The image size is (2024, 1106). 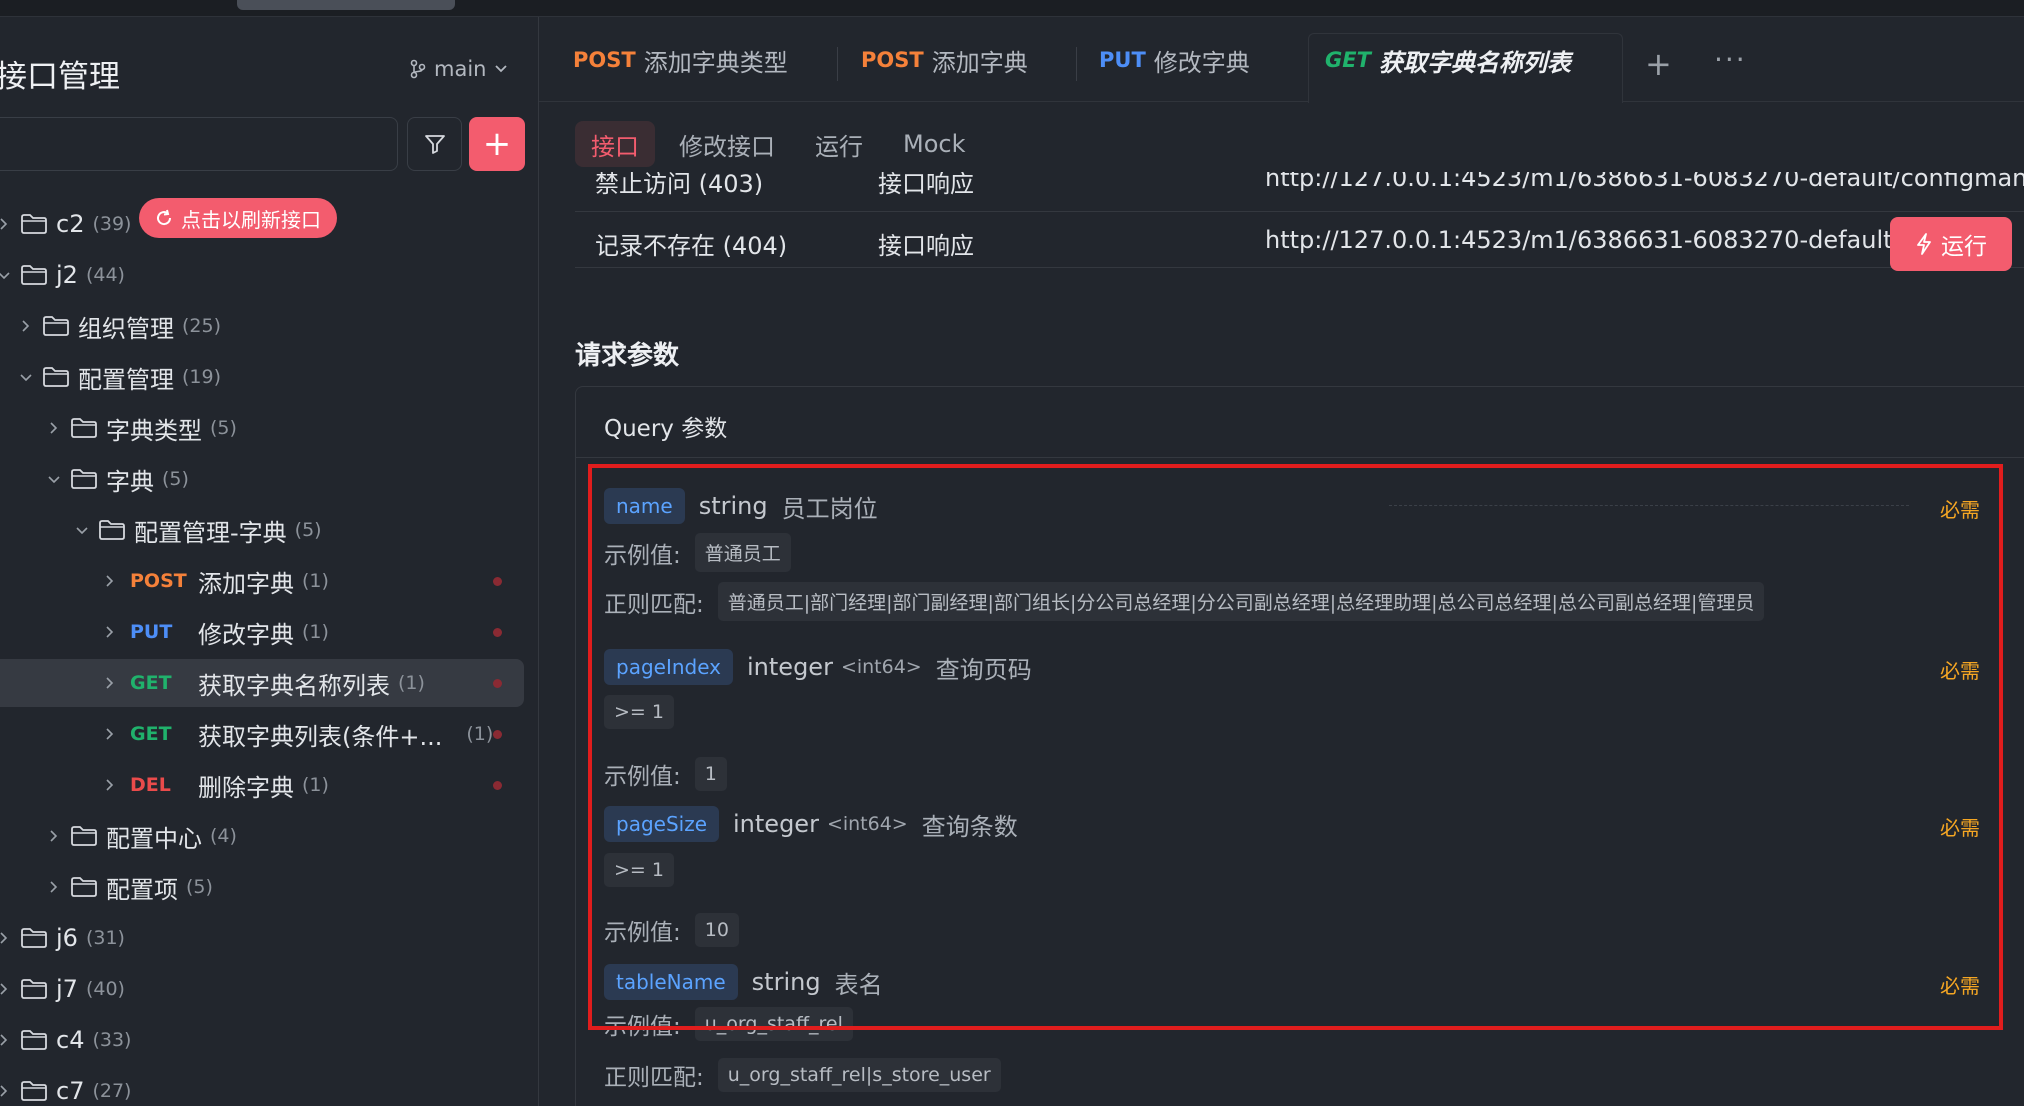 What do you see at coordinates (926, 185) in the screenshot?
I see `response-kind: 接口响应` at bounding box center [926, 185].